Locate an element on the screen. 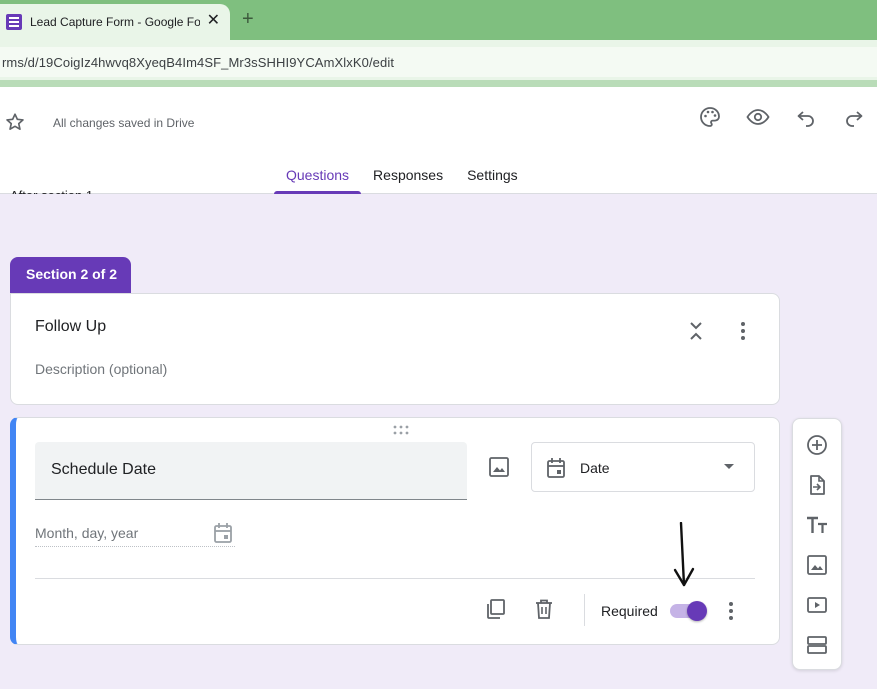  redo-icon is located at coordinates (854, 117).